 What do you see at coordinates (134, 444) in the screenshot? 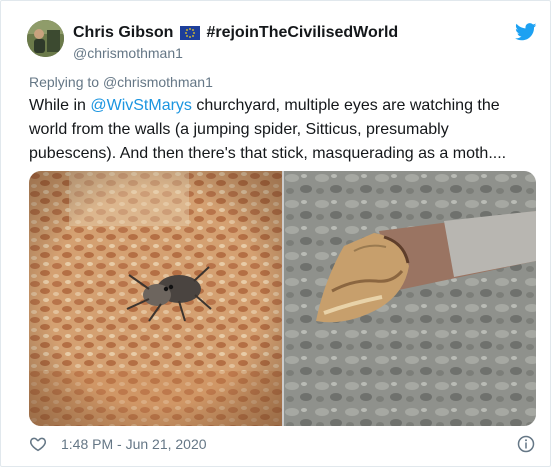
I see `tweet-timestamp: 1:48 PM - Jun 21, 2020` at bounding box center [134, 444].